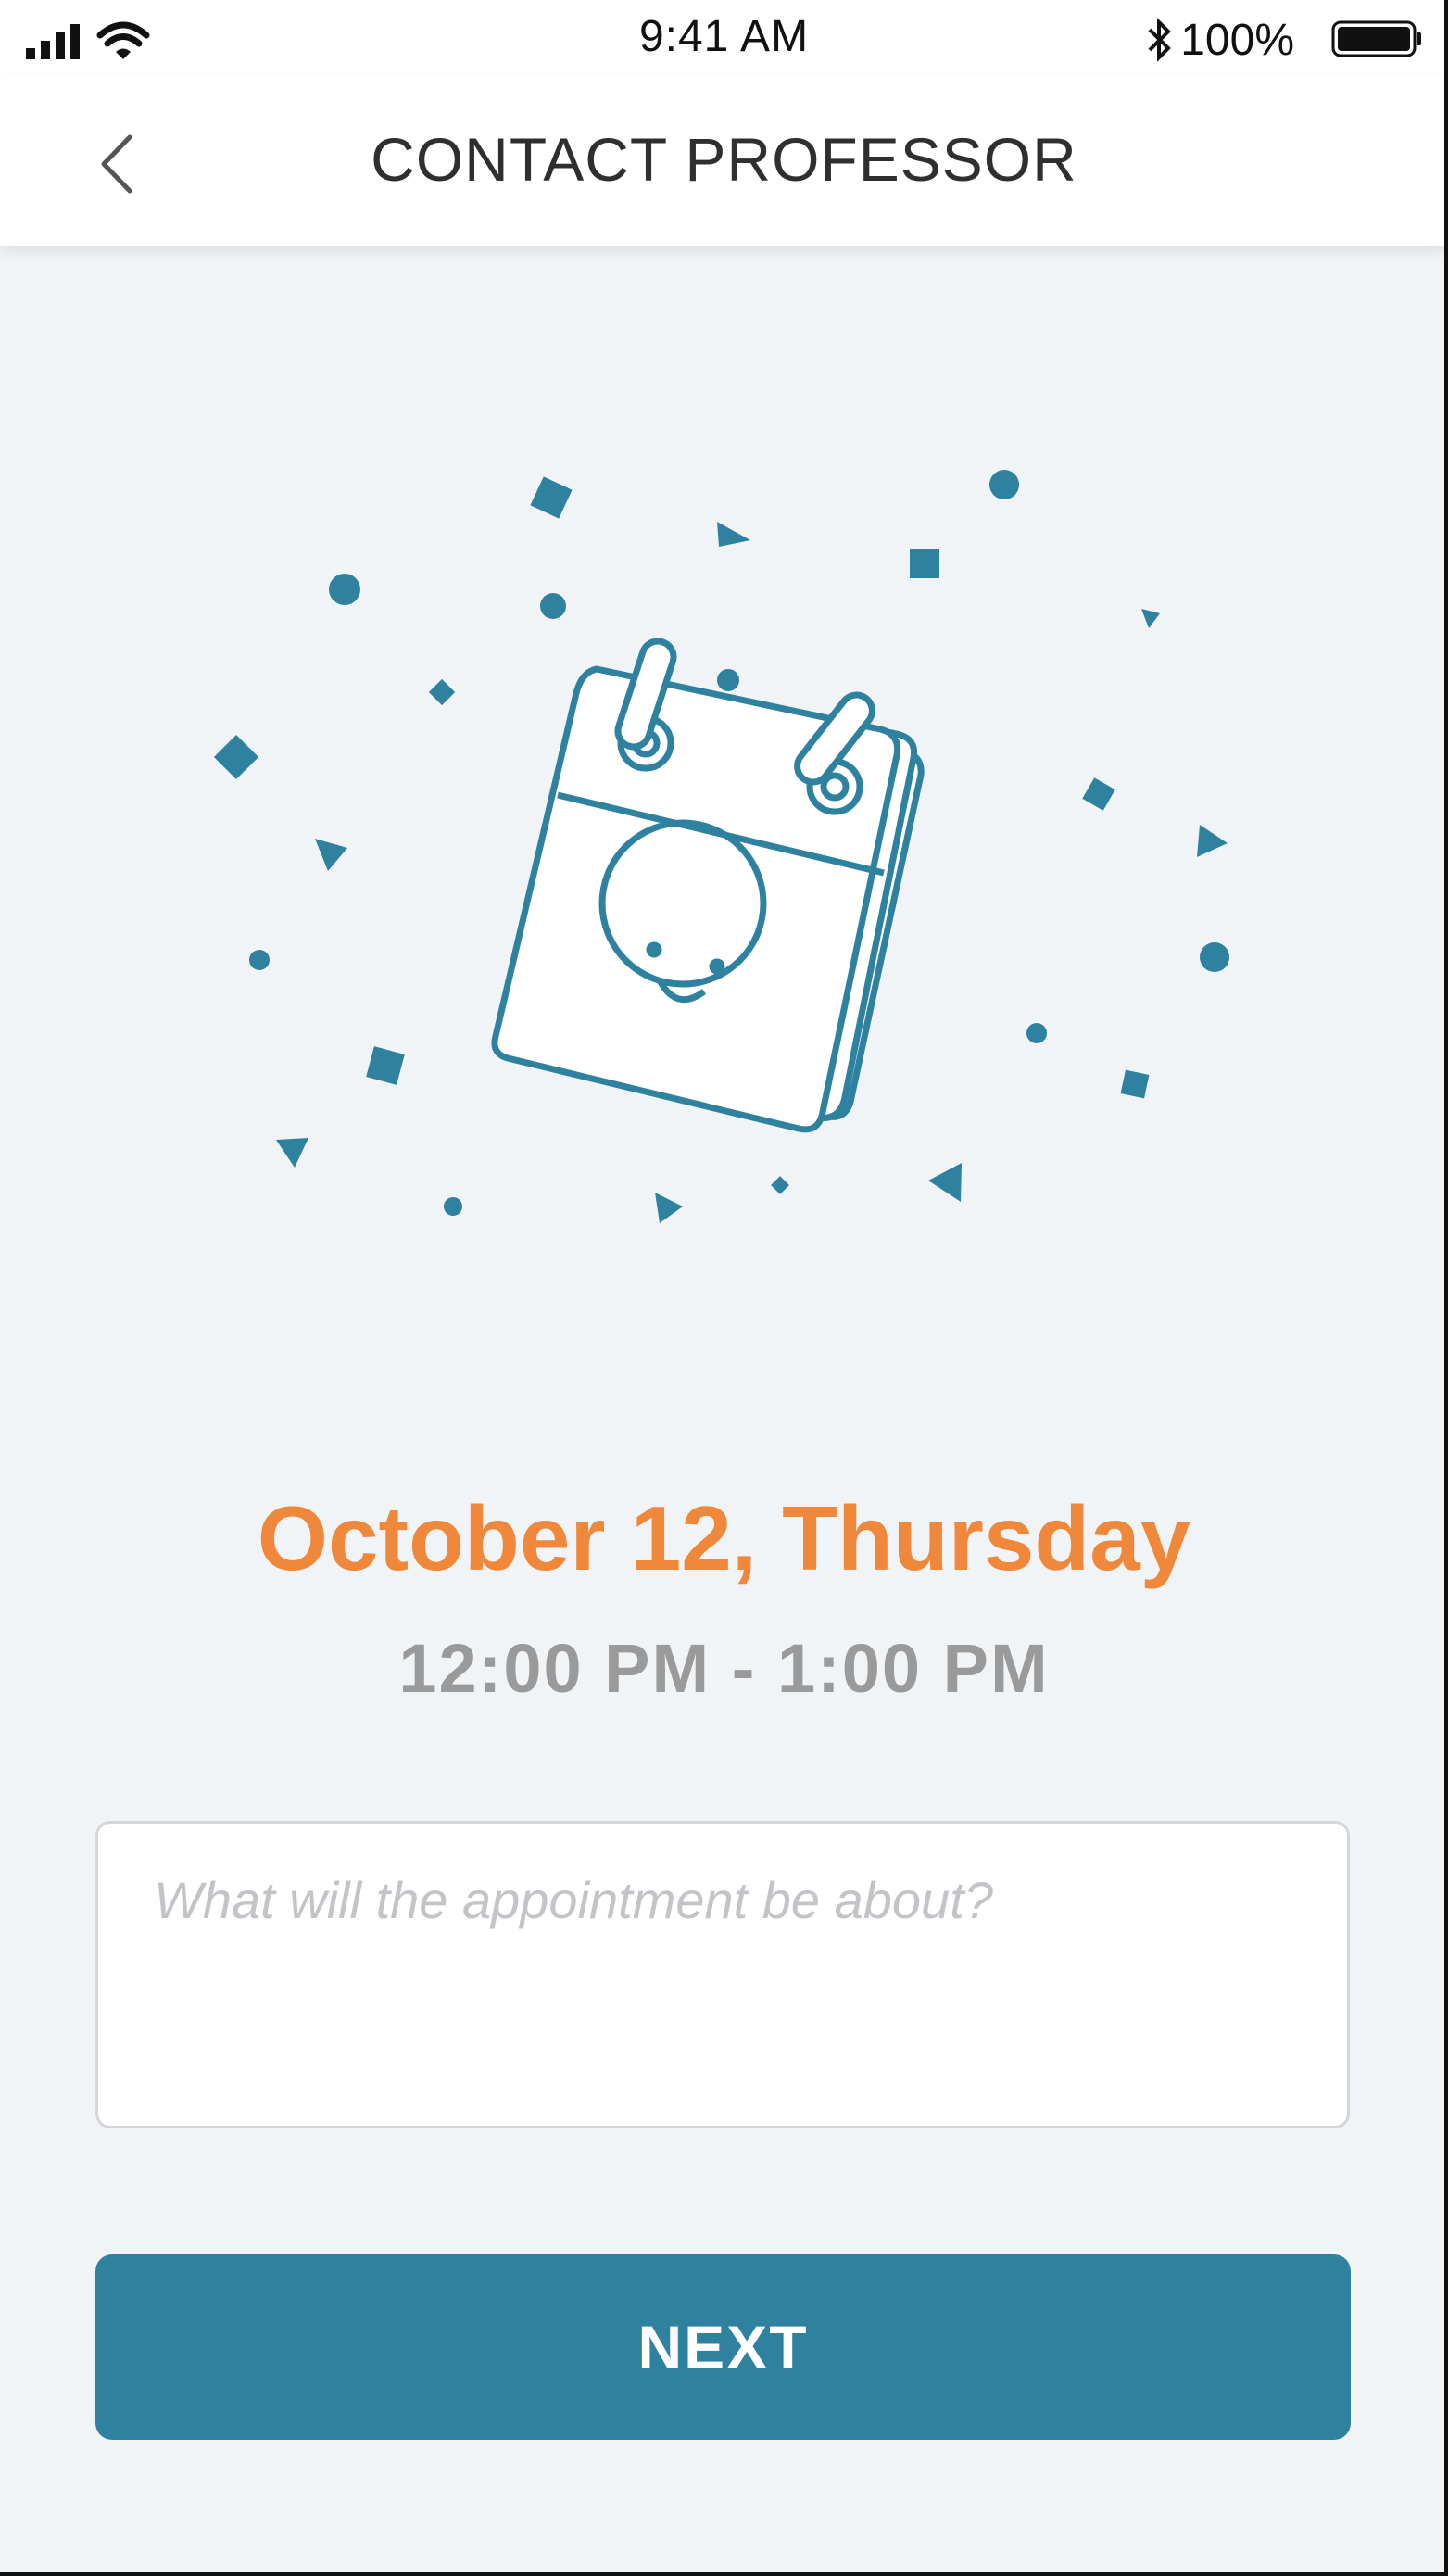  Describe the element at coordinates (708, 886) in the screenshot. I see `calendar-icon` at that location.